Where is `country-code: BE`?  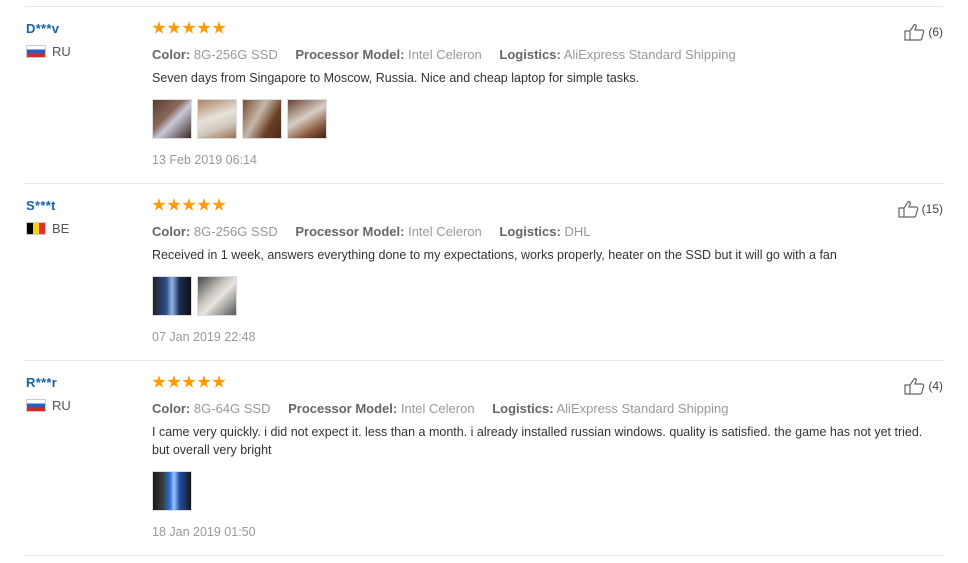 country-code: BE is located at coordinates (61, 228).